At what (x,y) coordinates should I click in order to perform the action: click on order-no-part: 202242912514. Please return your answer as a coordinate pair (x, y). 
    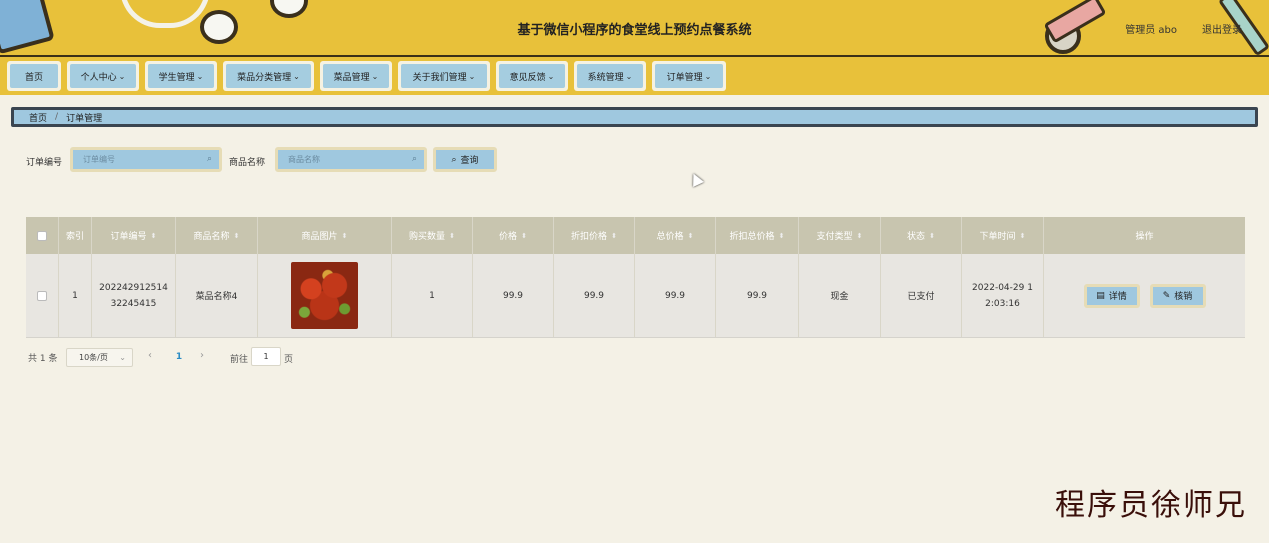
    Looking at the image, I should click on (133, 287).